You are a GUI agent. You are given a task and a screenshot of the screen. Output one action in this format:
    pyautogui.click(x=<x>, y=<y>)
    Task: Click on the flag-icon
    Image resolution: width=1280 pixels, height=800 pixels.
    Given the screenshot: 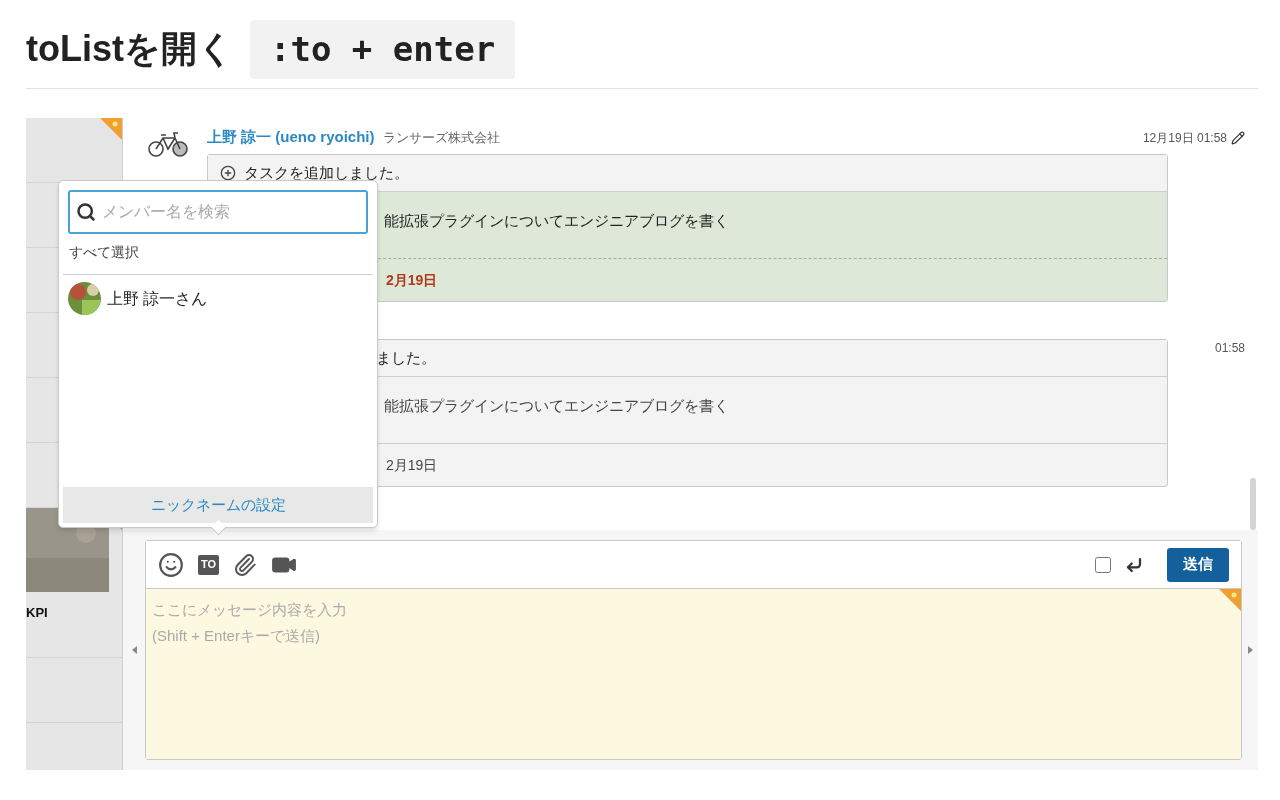 What is the action you would take?
    pyautogui.click(x=111, y=129)
    